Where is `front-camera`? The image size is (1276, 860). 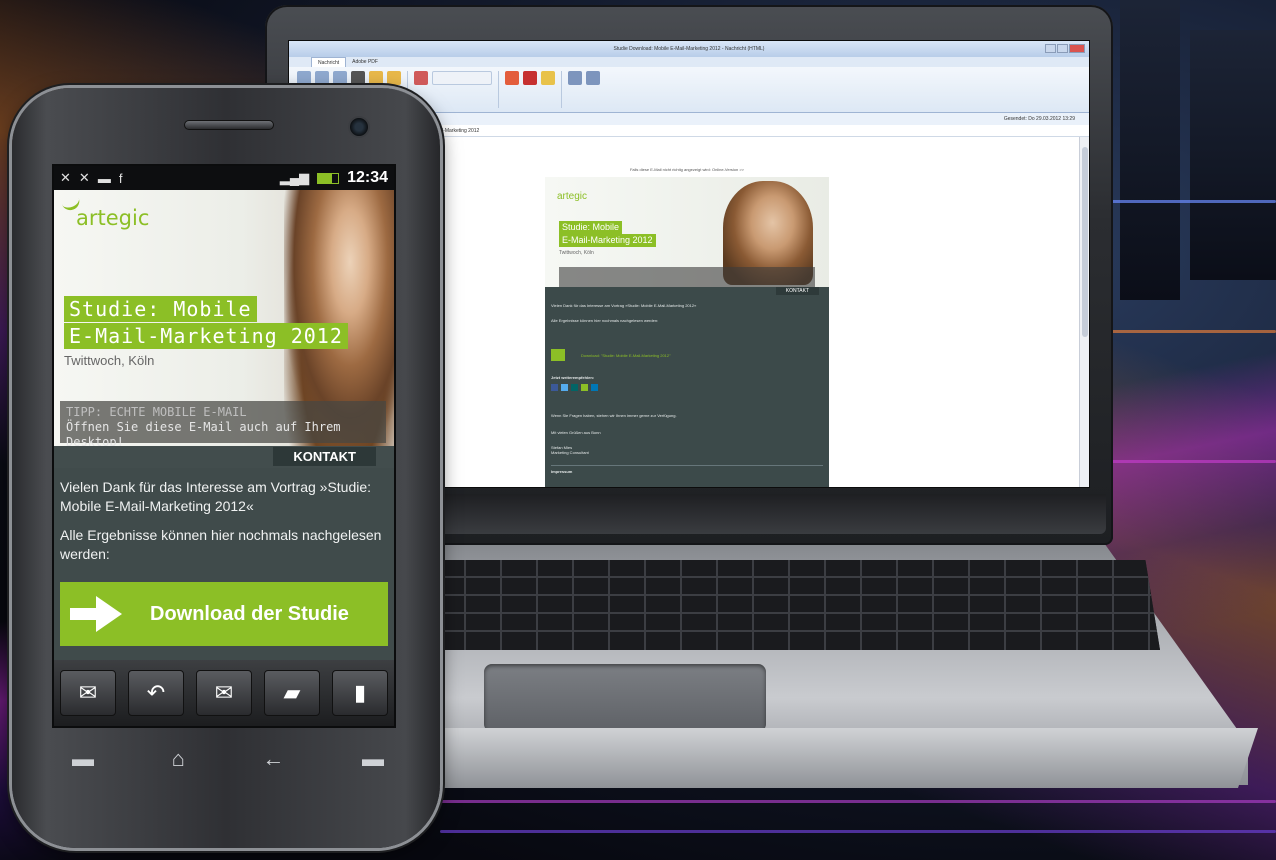 front-camera is located at coordinates (359, 127).